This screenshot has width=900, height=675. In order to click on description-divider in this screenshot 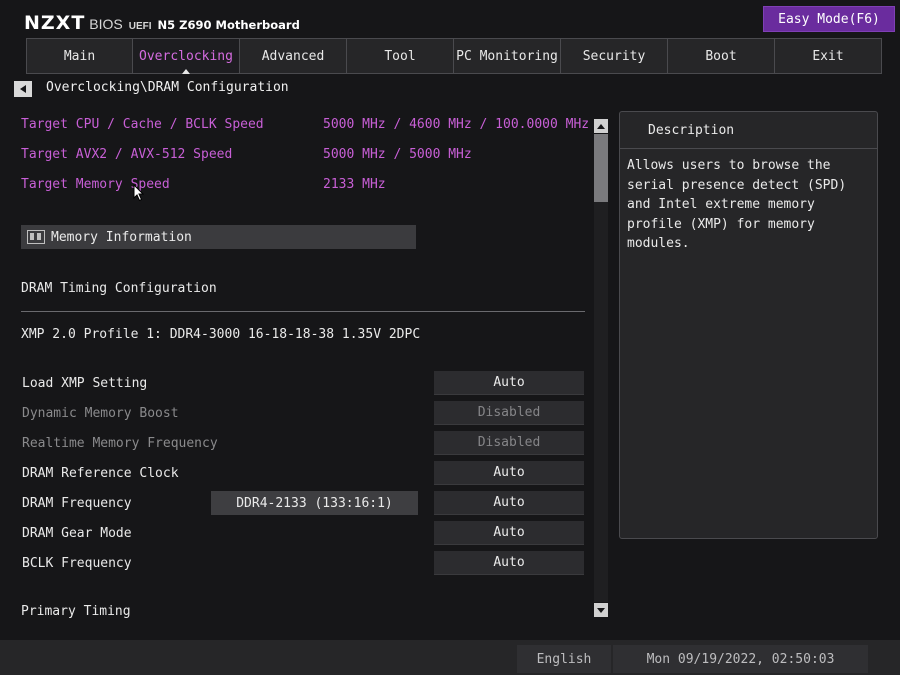, I will do `click(748, 148)`.